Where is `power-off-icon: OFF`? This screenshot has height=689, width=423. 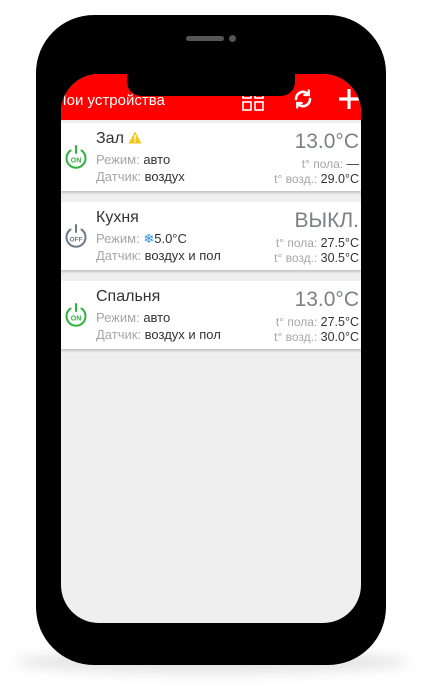
power-off-icon: OFF is located at coordinates (76, 236).